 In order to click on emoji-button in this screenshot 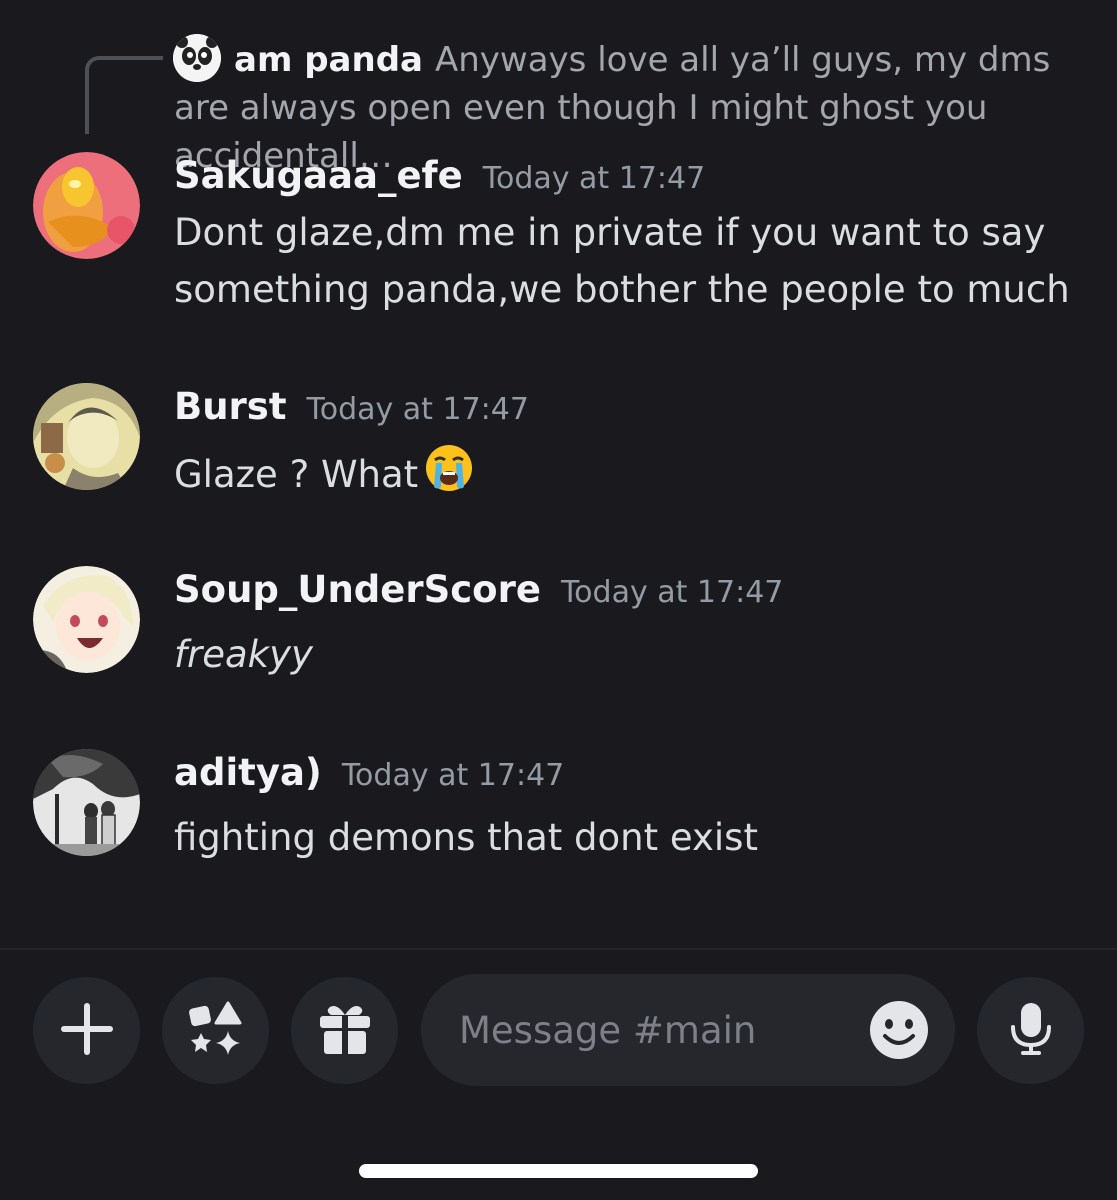, I will do `click(899, 1030)`.